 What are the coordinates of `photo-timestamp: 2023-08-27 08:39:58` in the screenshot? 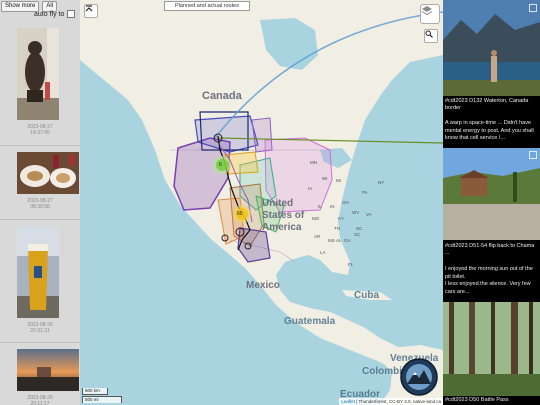 It's located at (40, 204).